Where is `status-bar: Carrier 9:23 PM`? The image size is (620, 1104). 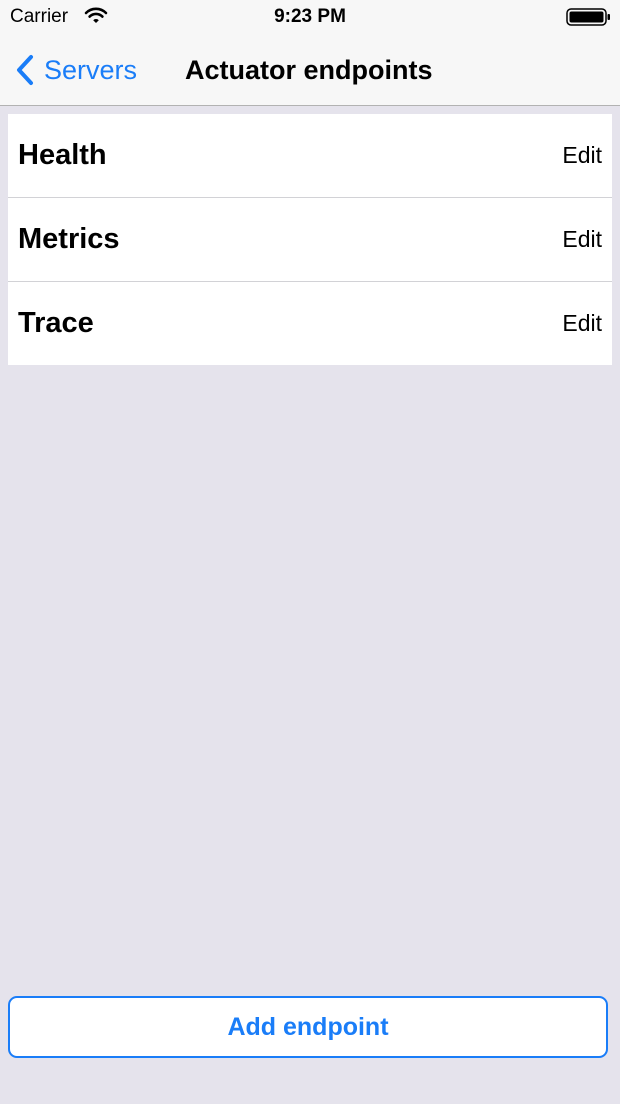 status-bar: Carrier 9:23 PM is located at coordinates (310, 18).